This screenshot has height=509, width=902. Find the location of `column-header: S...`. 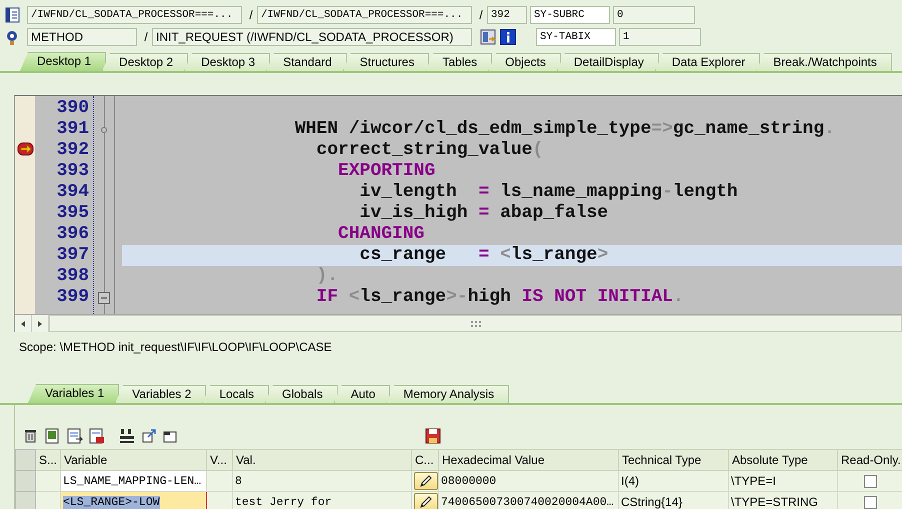

column-header: S... is located at coordinates (48, 460).